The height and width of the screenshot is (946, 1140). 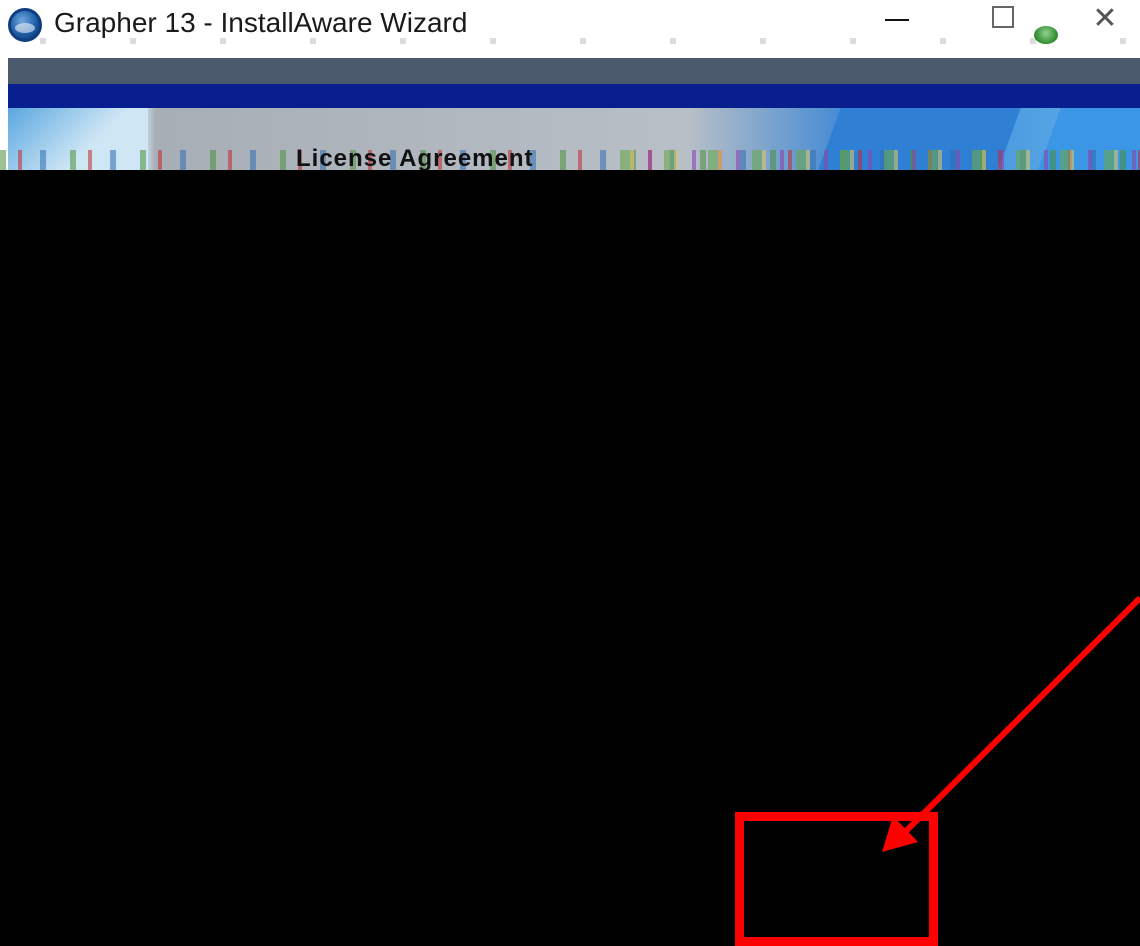 What do you see at coordinates (415, 158) in the screenshot?
I see `page-title: License Agreement` at bounding box center [415, 158].